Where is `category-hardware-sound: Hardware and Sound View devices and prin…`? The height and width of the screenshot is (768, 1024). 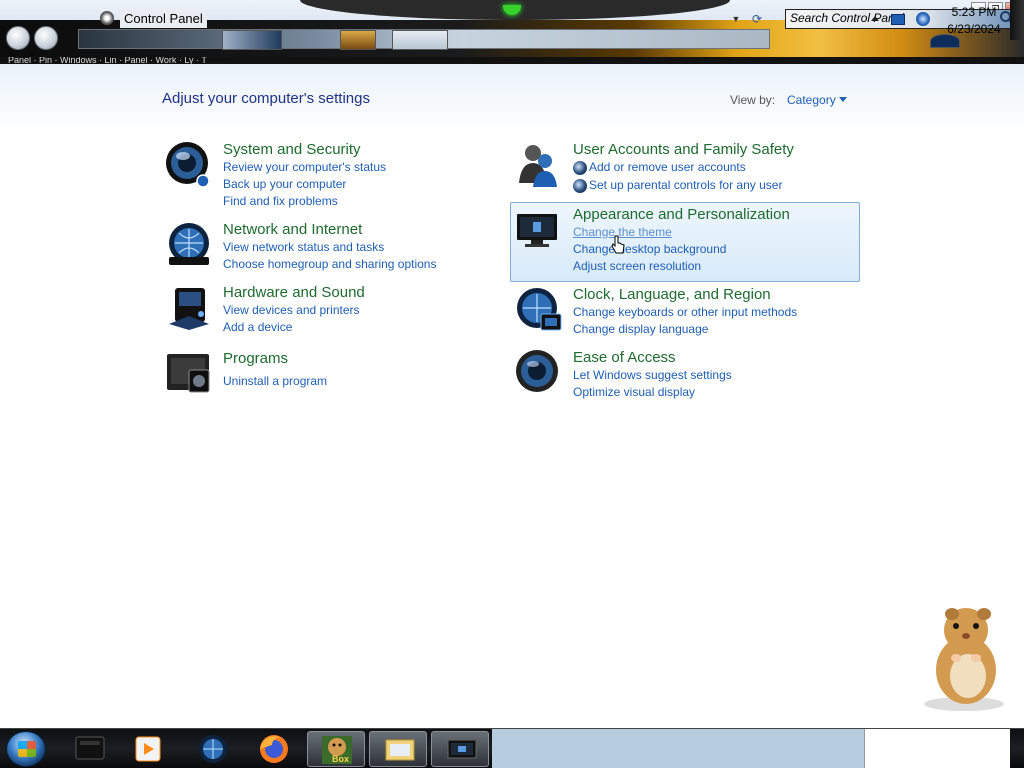
category-hardware-sound: Hardware and Sound View devices and prin… is located at coordinates (315, 309).